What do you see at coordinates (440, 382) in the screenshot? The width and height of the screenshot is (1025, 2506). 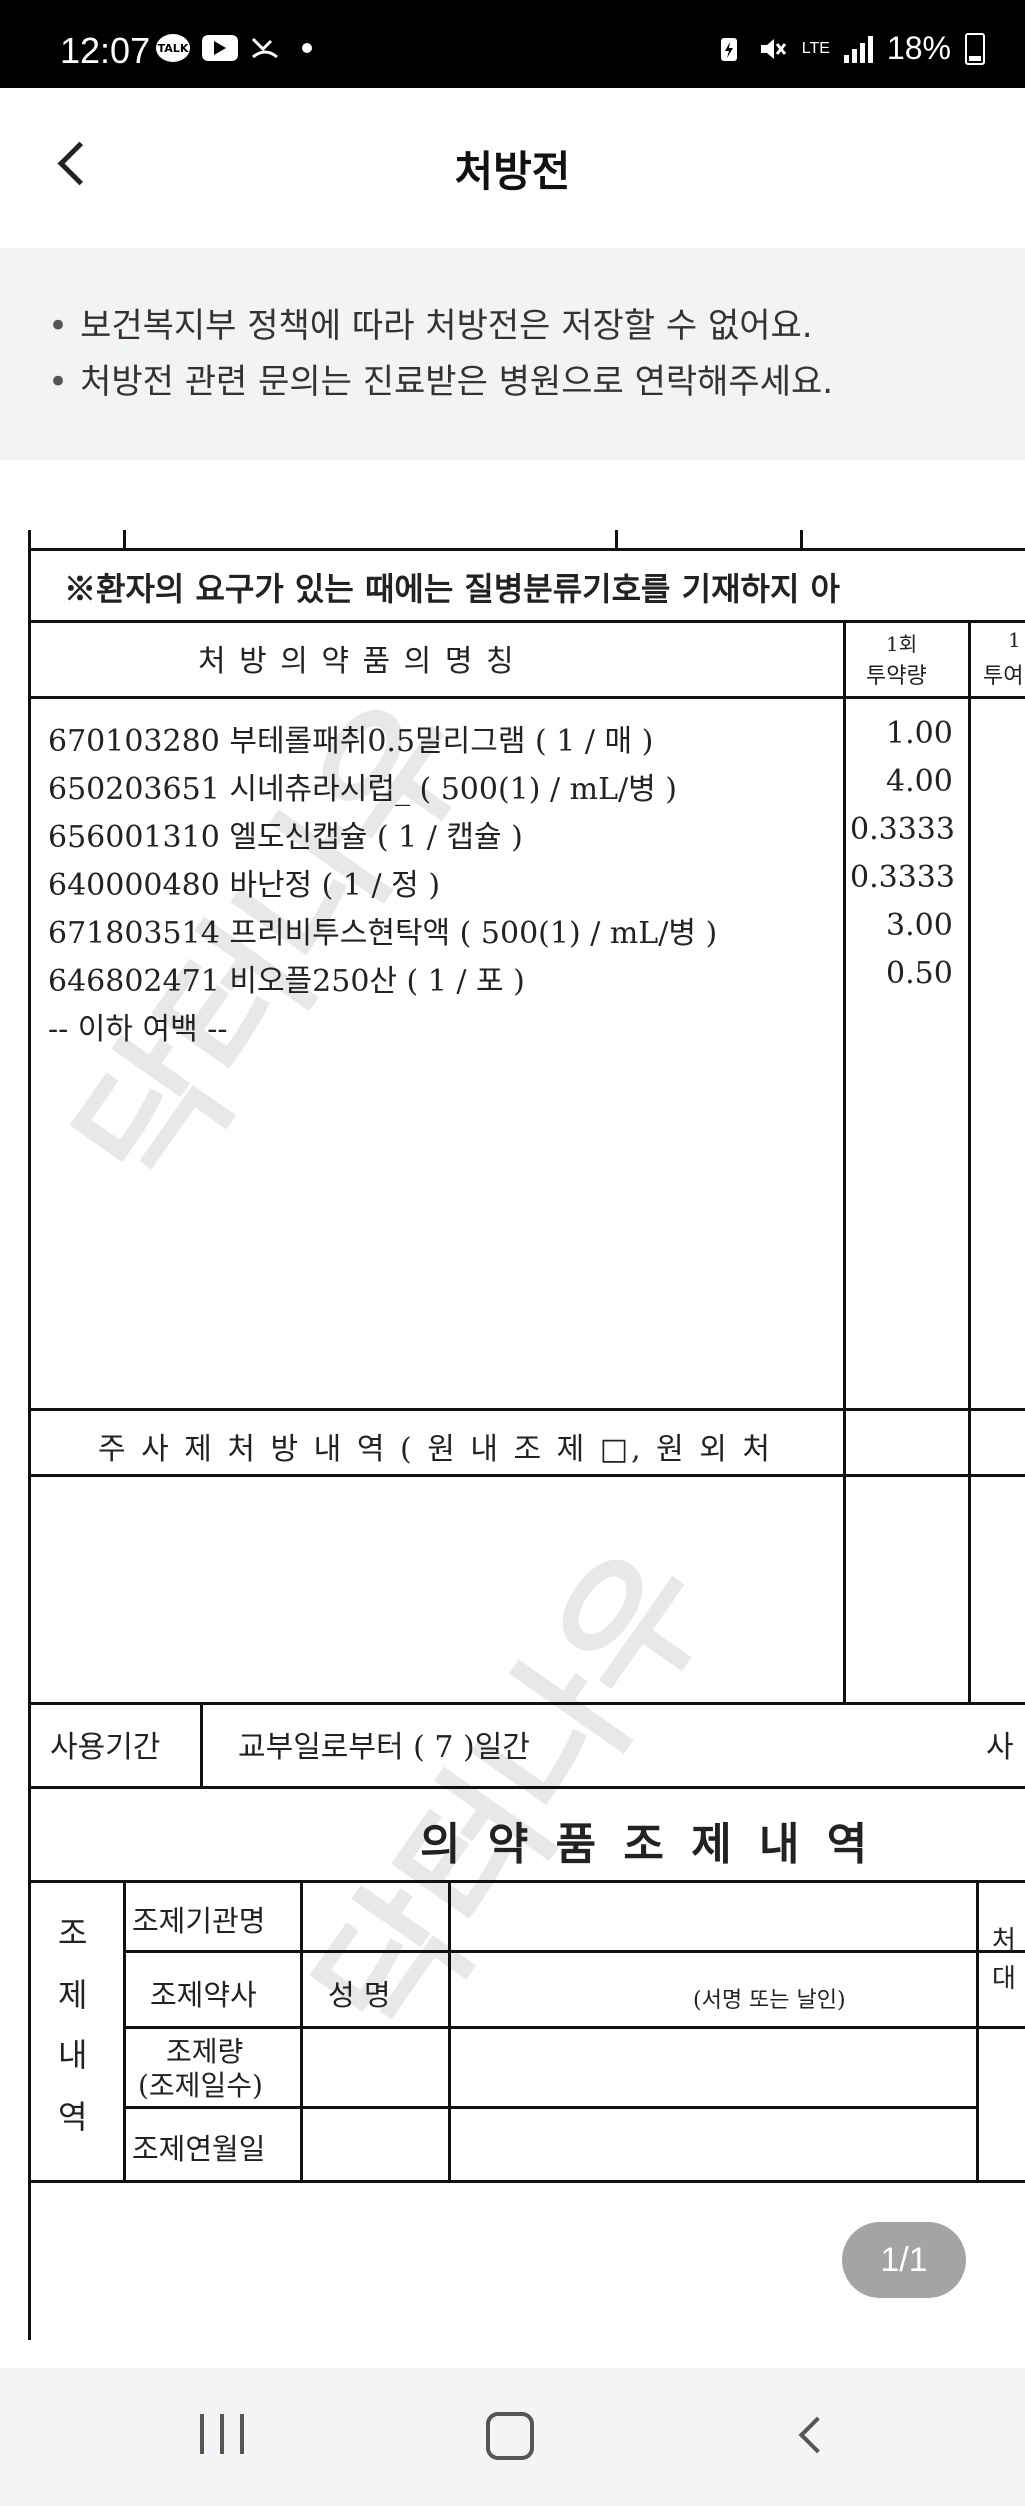 I see `notice-item: 처방전 관련 문의는 진료받은 병원으로 연락해주세요.` at bounding box center [440, 382].